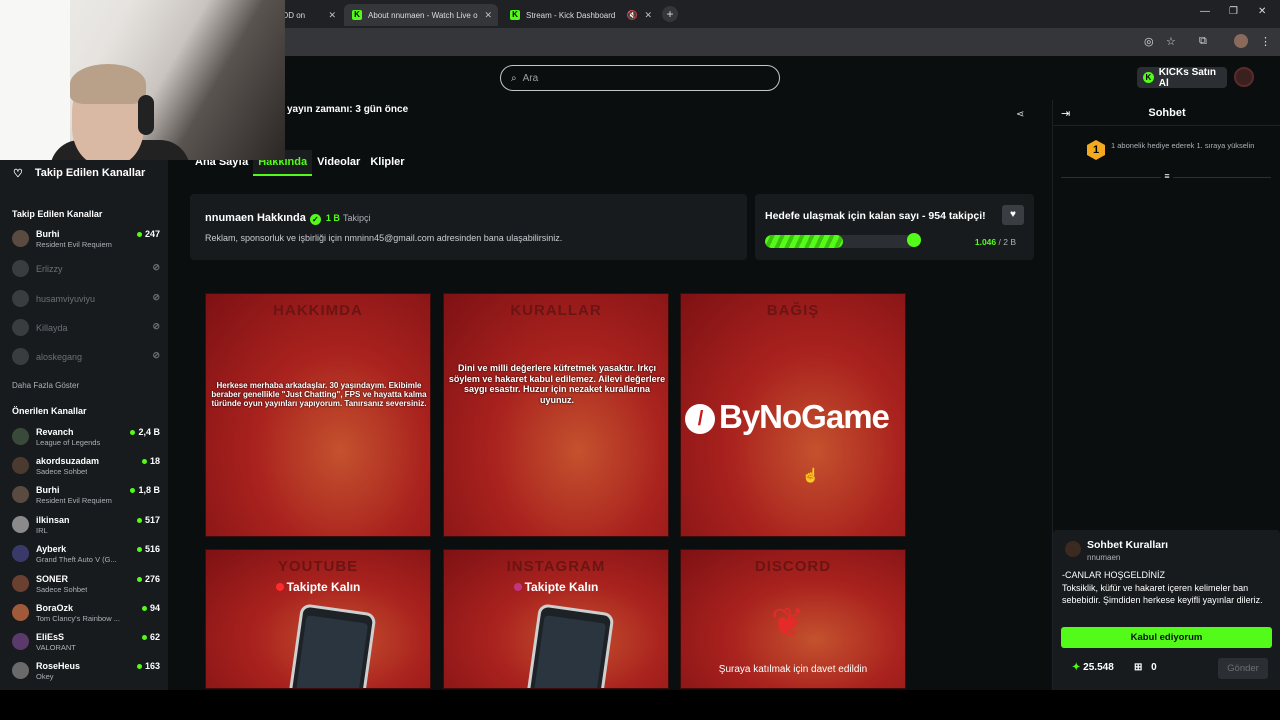 This screenshot has width=1280, height=720. What do you see at coordinates (86, 329) in the screenshot?
I see `sidebar-item-killayda: Killayda ⊘` at bounding box center [86, 329].